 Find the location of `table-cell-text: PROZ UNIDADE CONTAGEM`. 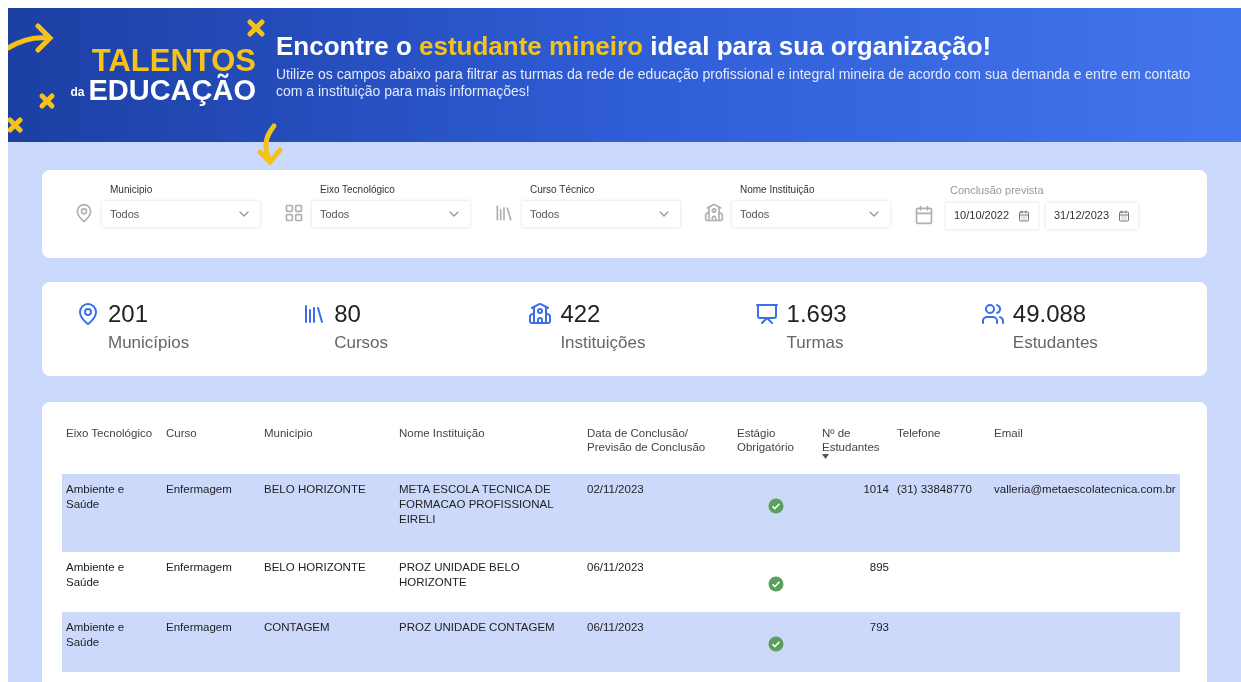

table-cell-text: PROZ UNIDADE CONTAGEM is located at coordinates (477, 627).